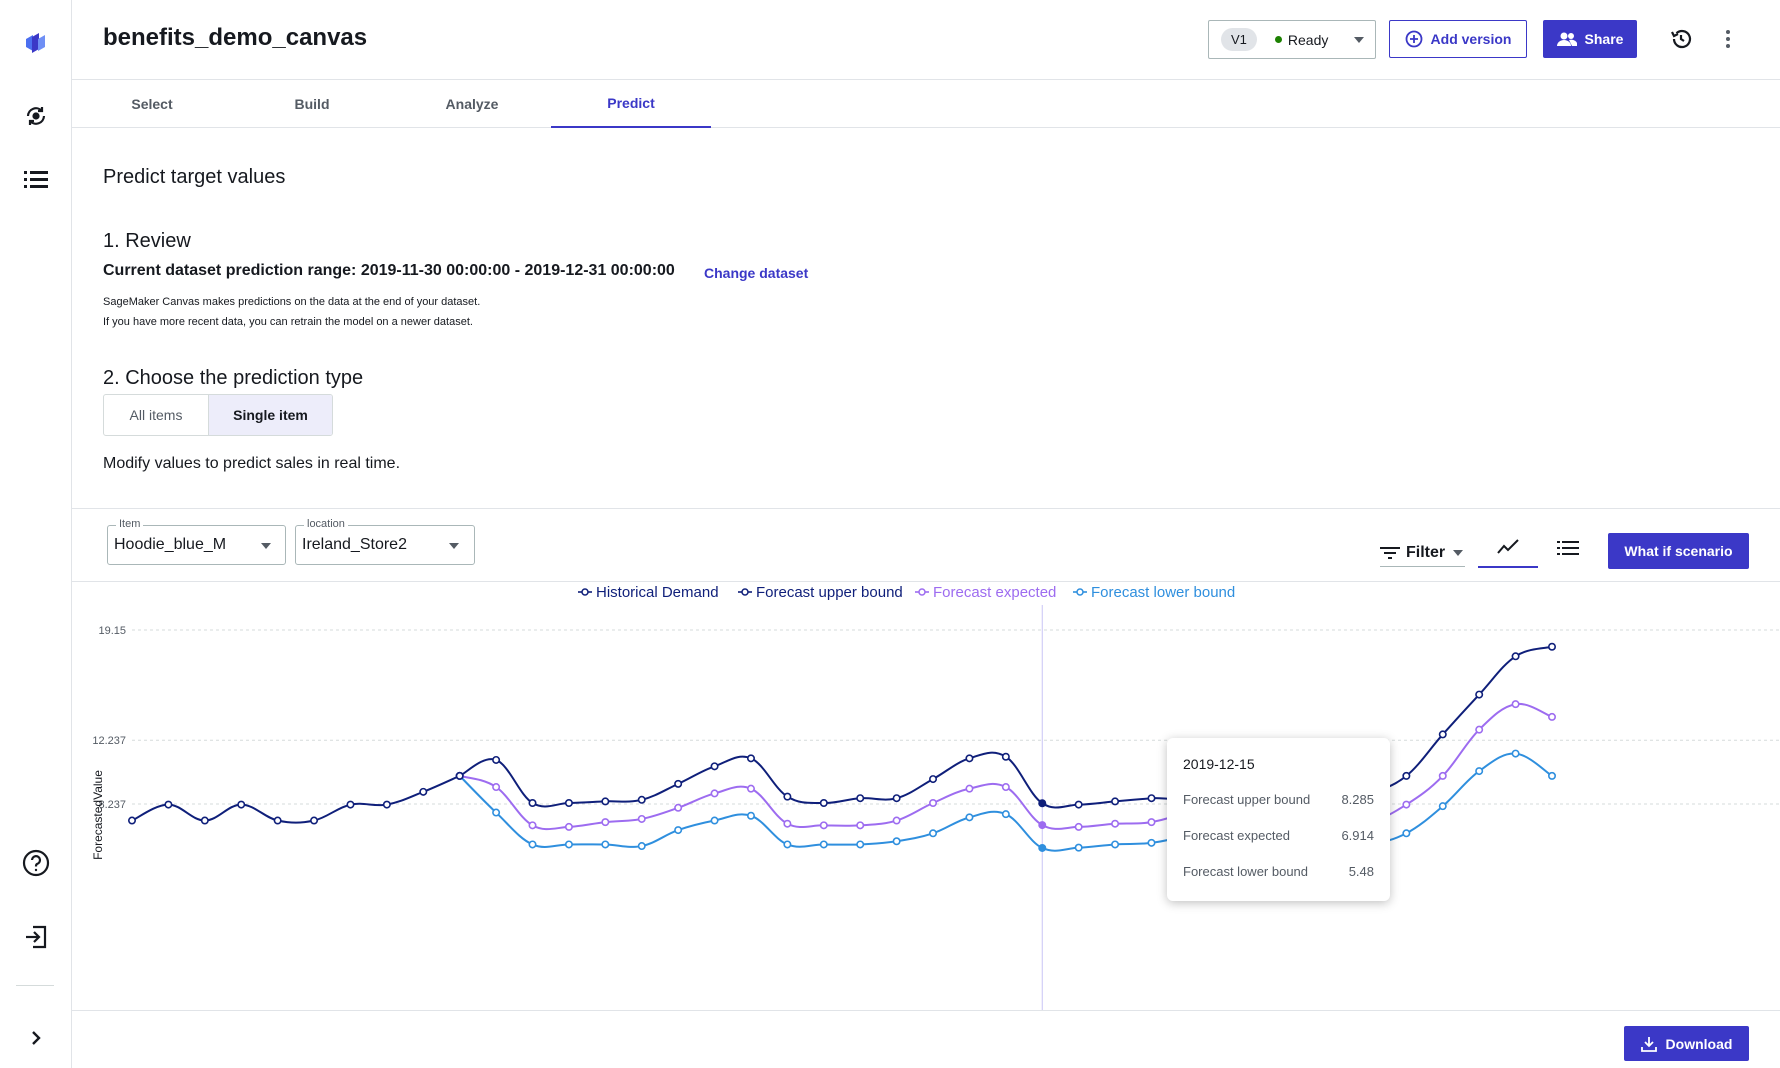 The width and height of the screenshot is (1780, 1068). Describe the element at coordinates (36, 180) in the screenshot. I see `datasets-icon` at that location.